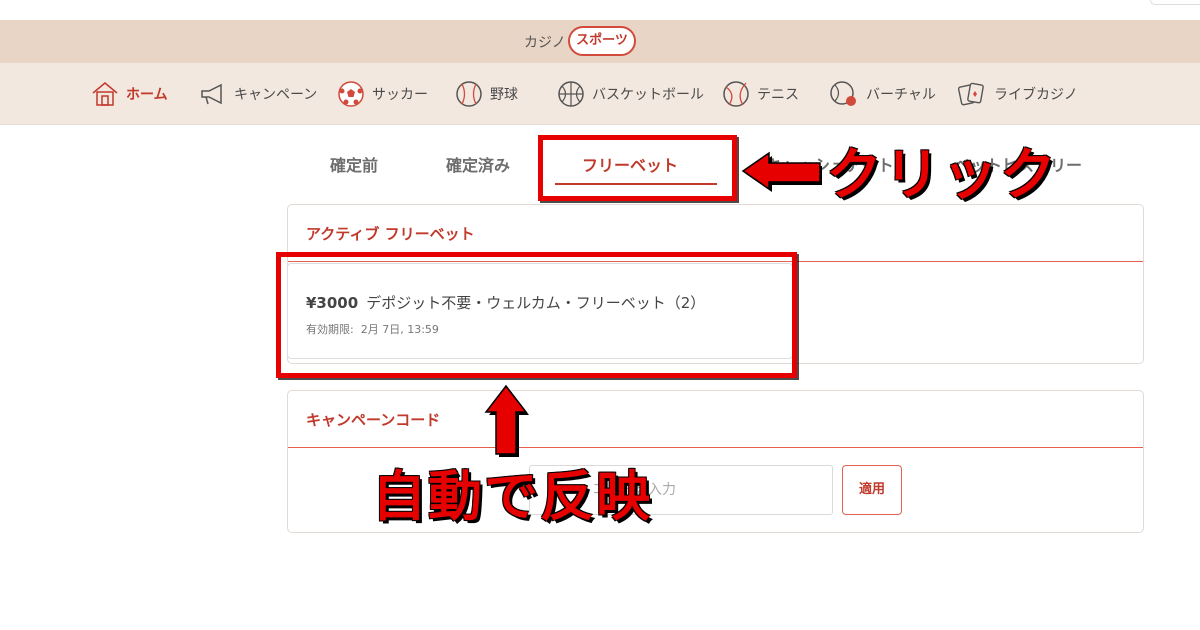  Describe the element at coordinates (715, 419) in the screenshot. I see `campaign-code-header: キャンペーンコード` at that location.